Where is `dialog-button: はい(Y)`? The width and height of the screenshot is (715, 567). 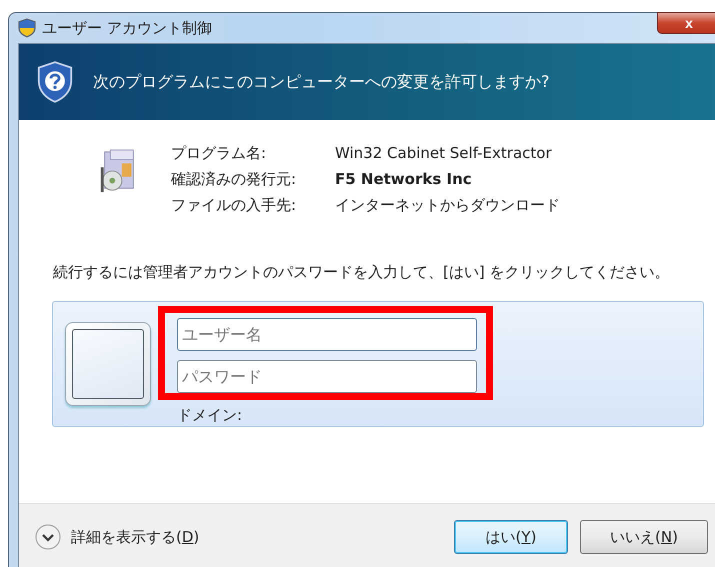
dialog-button: はい(Y) is located at coordinates (511, 537).